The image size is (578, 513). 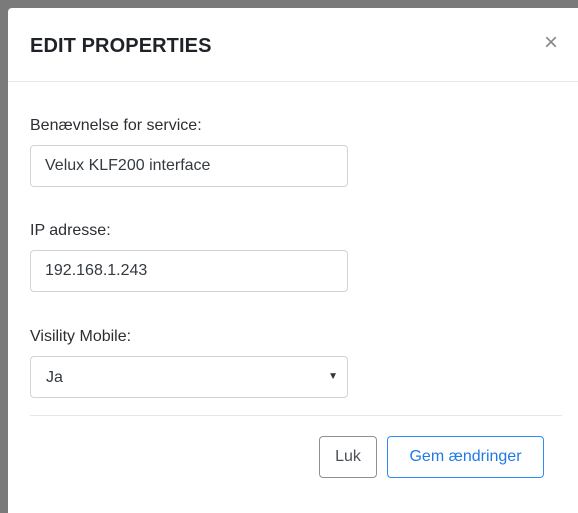 I want to click on ip-address-input, so click(x=189, y=271).